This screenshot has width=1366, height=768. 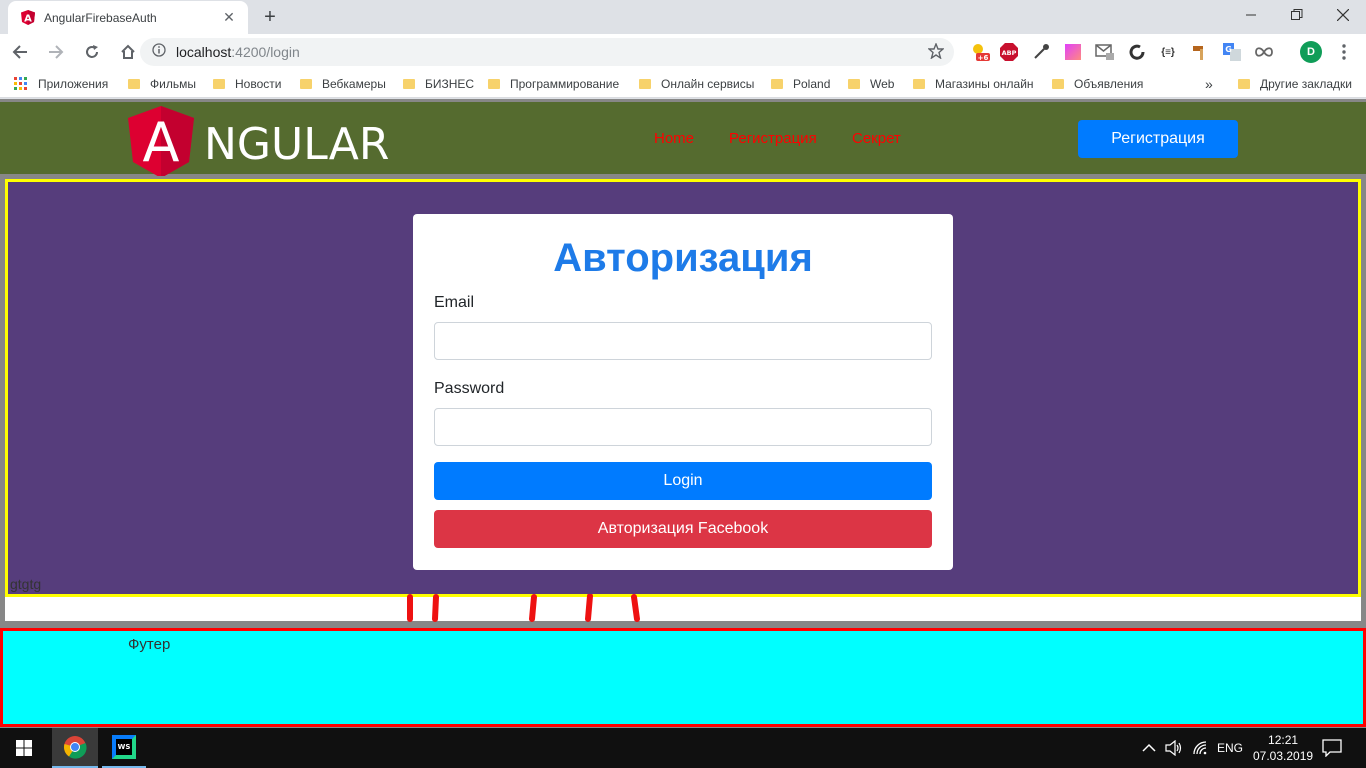 I want to click on bookmark-apps: Приложения, so click(x=61, y=84).